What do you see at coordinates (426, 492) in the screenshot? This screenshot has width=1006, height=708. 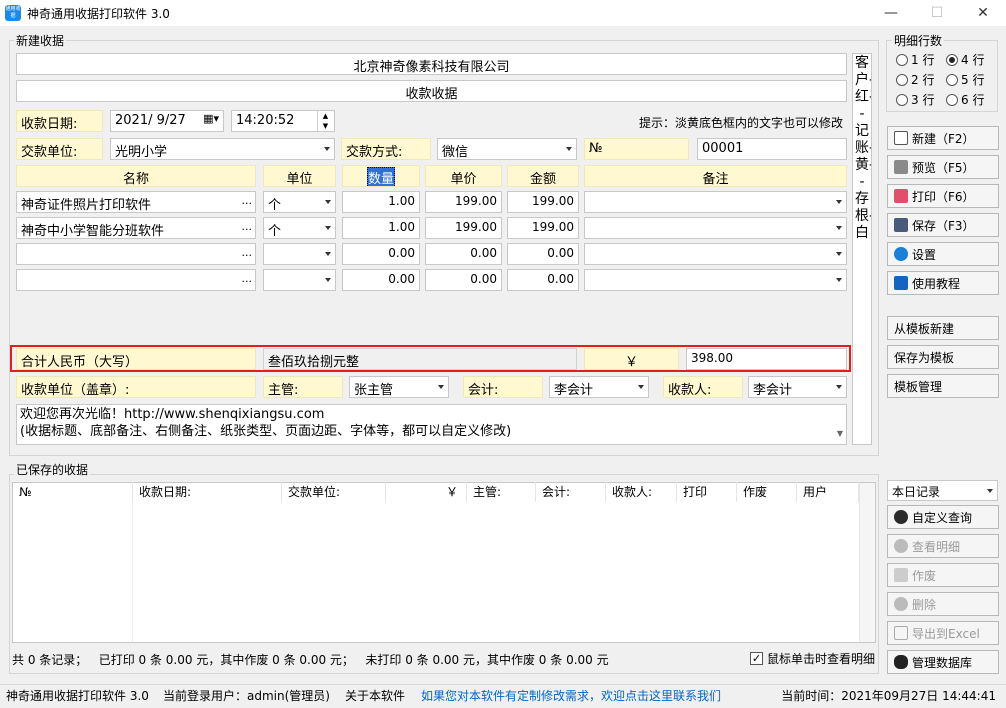 I see `saved-col-header: ￥` at bounding box center [426, 492].